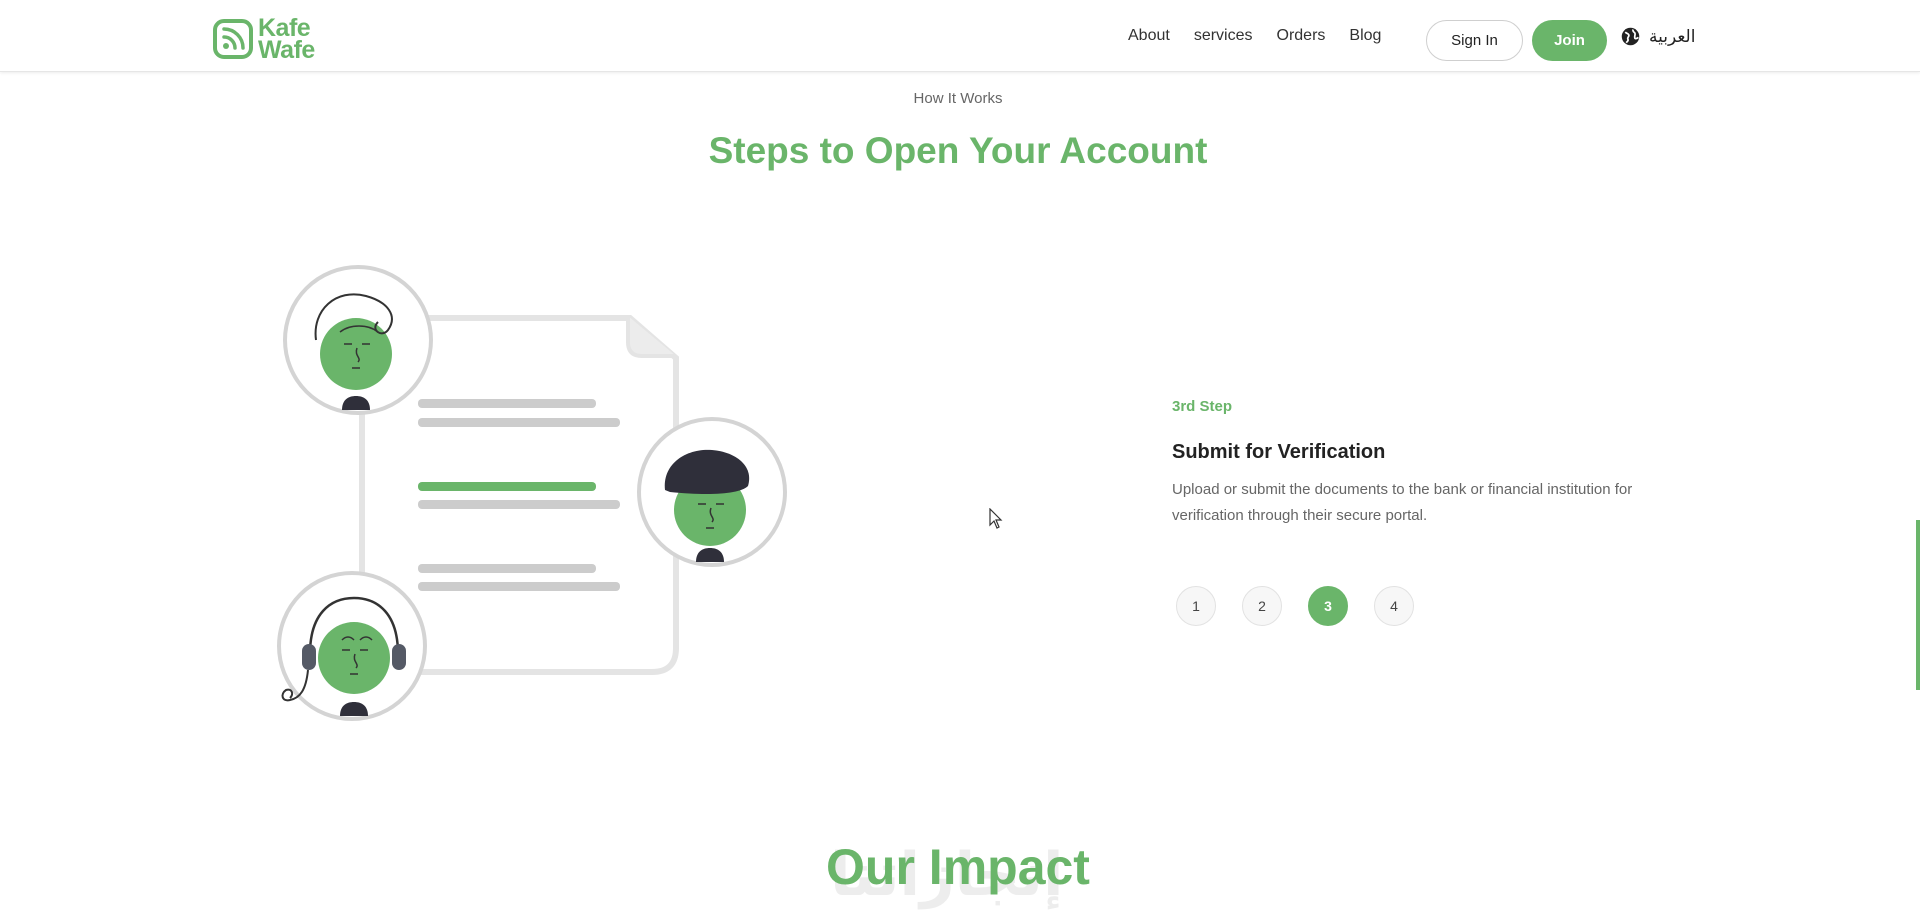 Image resolution: width=1920 pixels, height=911 pixels. What do you see at coordinates (286, 50) in the screenshot?
I see `logo-text-line2: Wafe` at bounding box center [286, 50].